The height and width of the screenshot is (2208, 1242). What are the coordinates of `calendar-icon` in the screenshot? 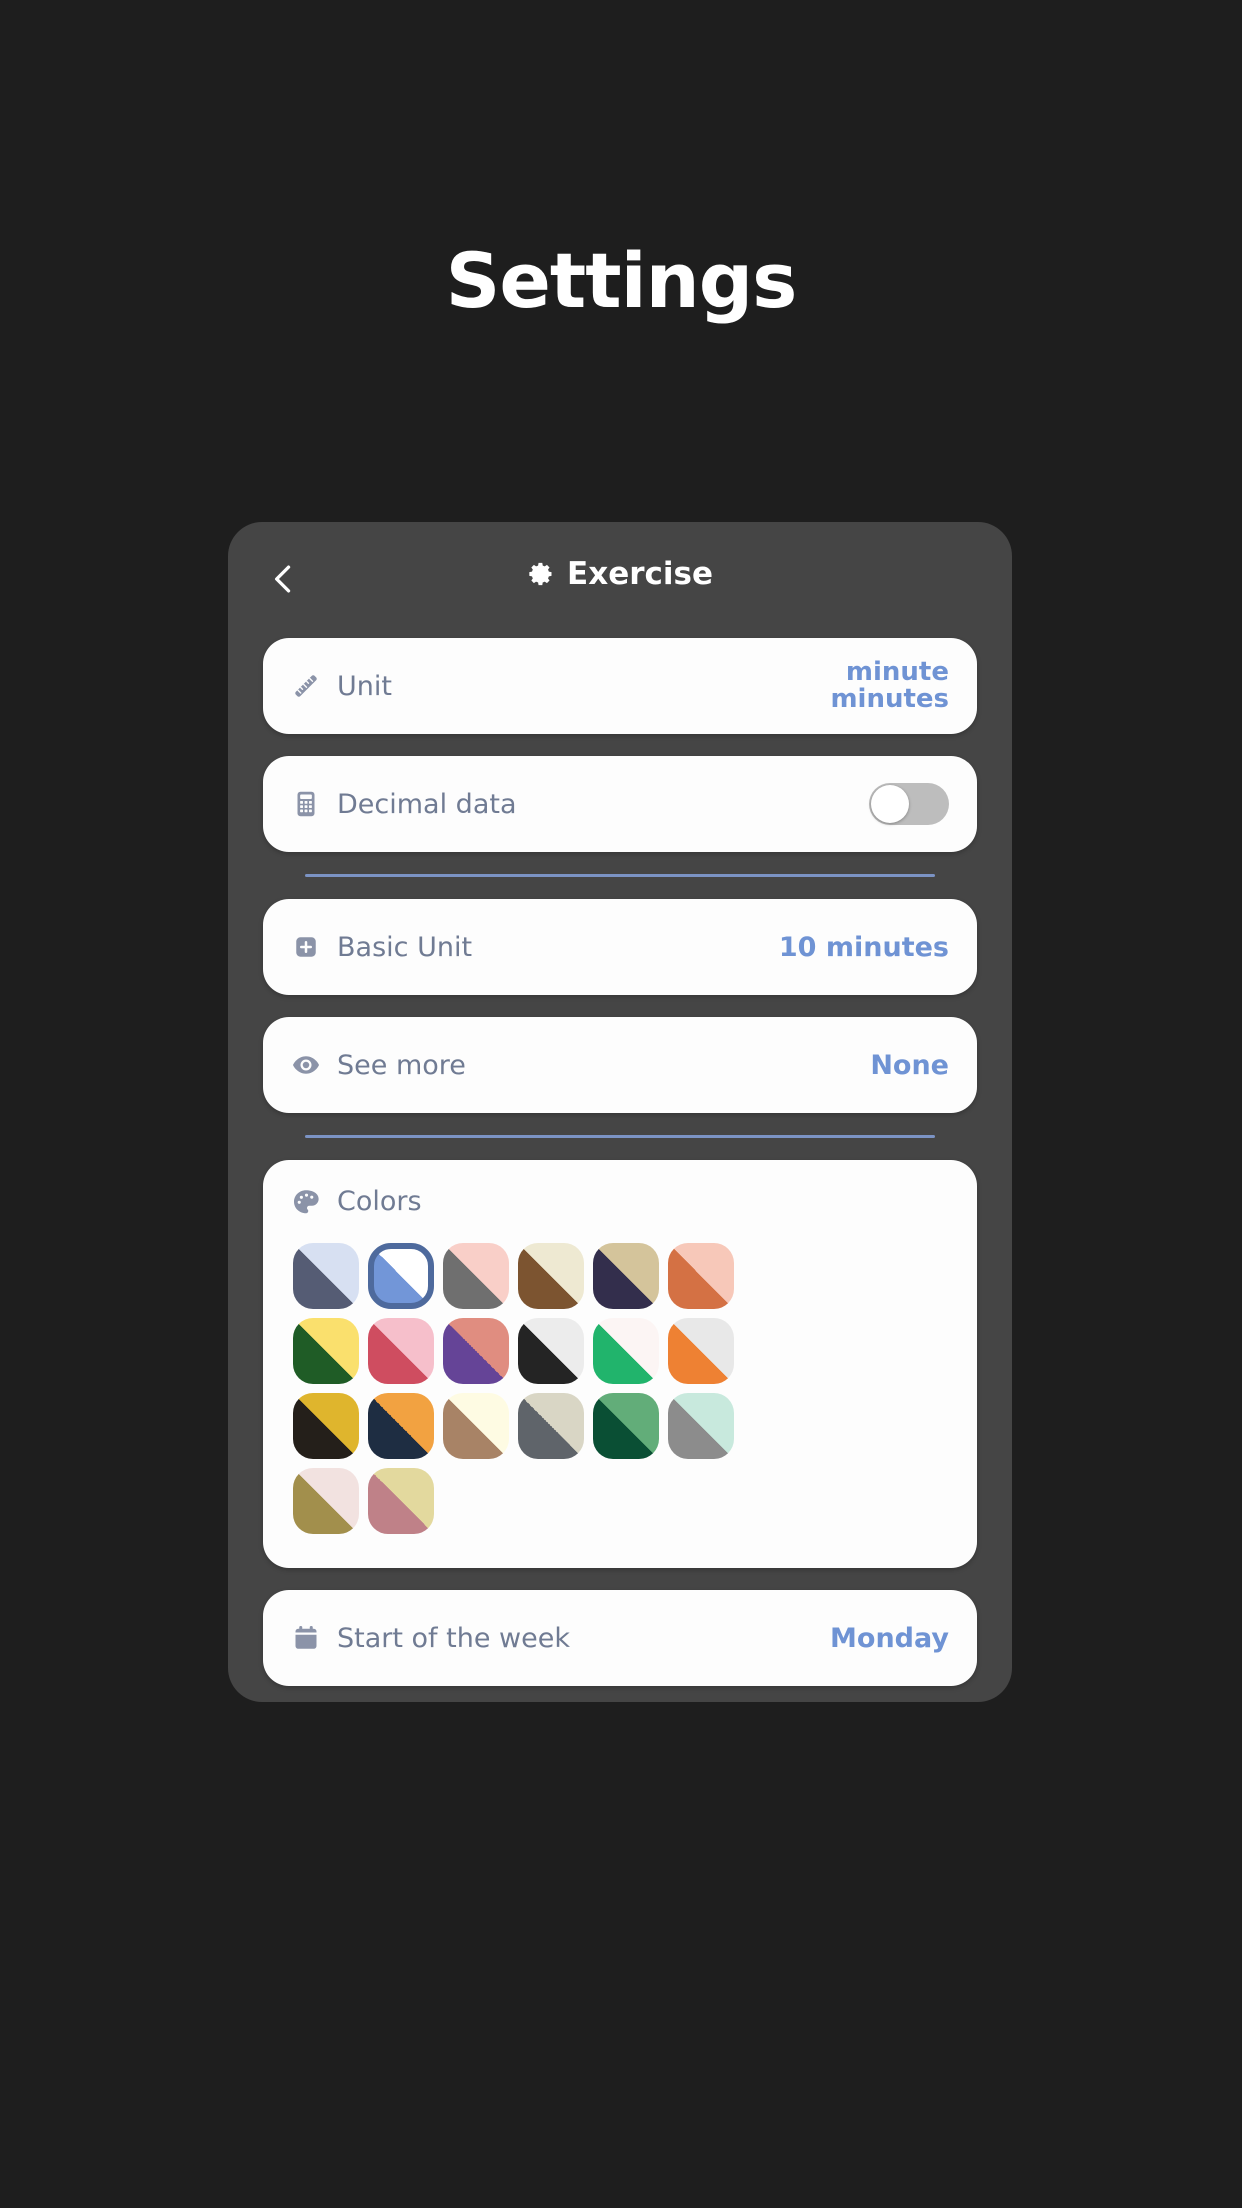 It's located at (306, 1638).